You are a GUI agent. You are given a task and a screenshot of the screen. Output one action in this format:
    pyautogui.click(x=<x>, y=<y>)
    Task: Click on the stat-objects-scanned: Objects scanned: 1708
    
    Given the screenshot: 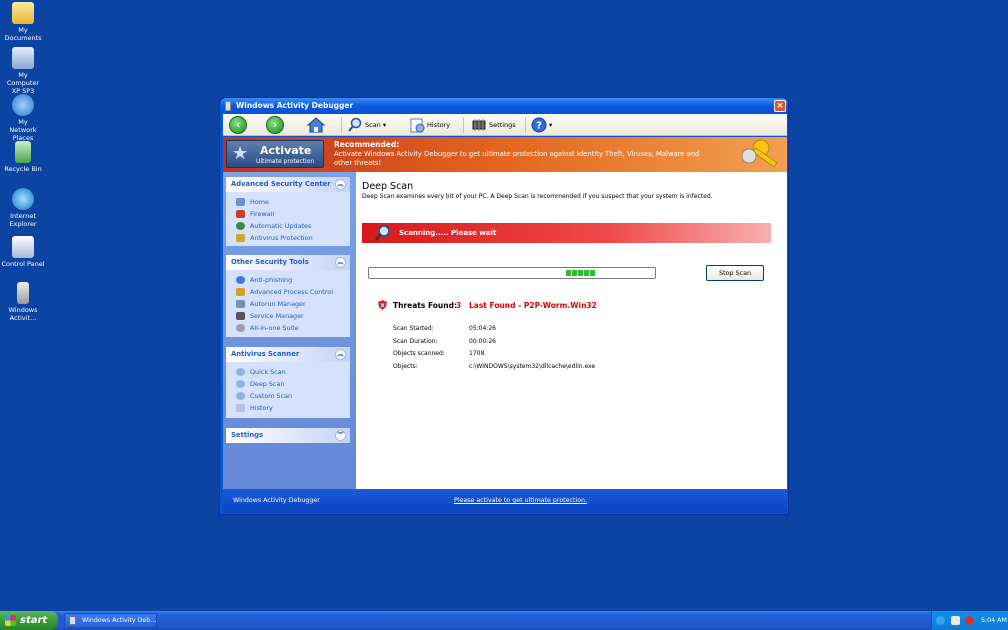 What is the action you would take?
    pyautogui.click(x=438, y=353)
    